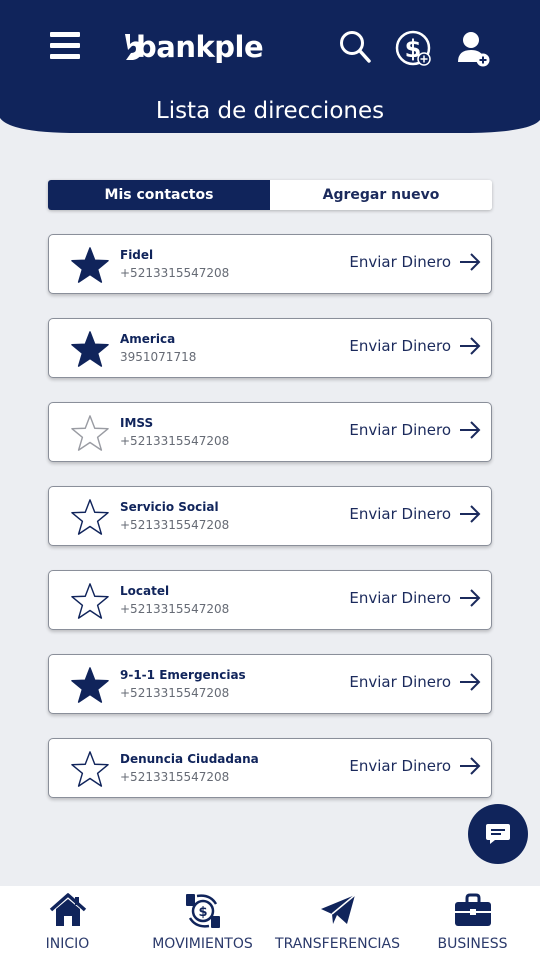 The width and height of the screenshot is (540, 960). Describe the element at coordinates (270, 68) in the screenshot. I see `app-header: bankple $ Lista de direcciones` at that location.